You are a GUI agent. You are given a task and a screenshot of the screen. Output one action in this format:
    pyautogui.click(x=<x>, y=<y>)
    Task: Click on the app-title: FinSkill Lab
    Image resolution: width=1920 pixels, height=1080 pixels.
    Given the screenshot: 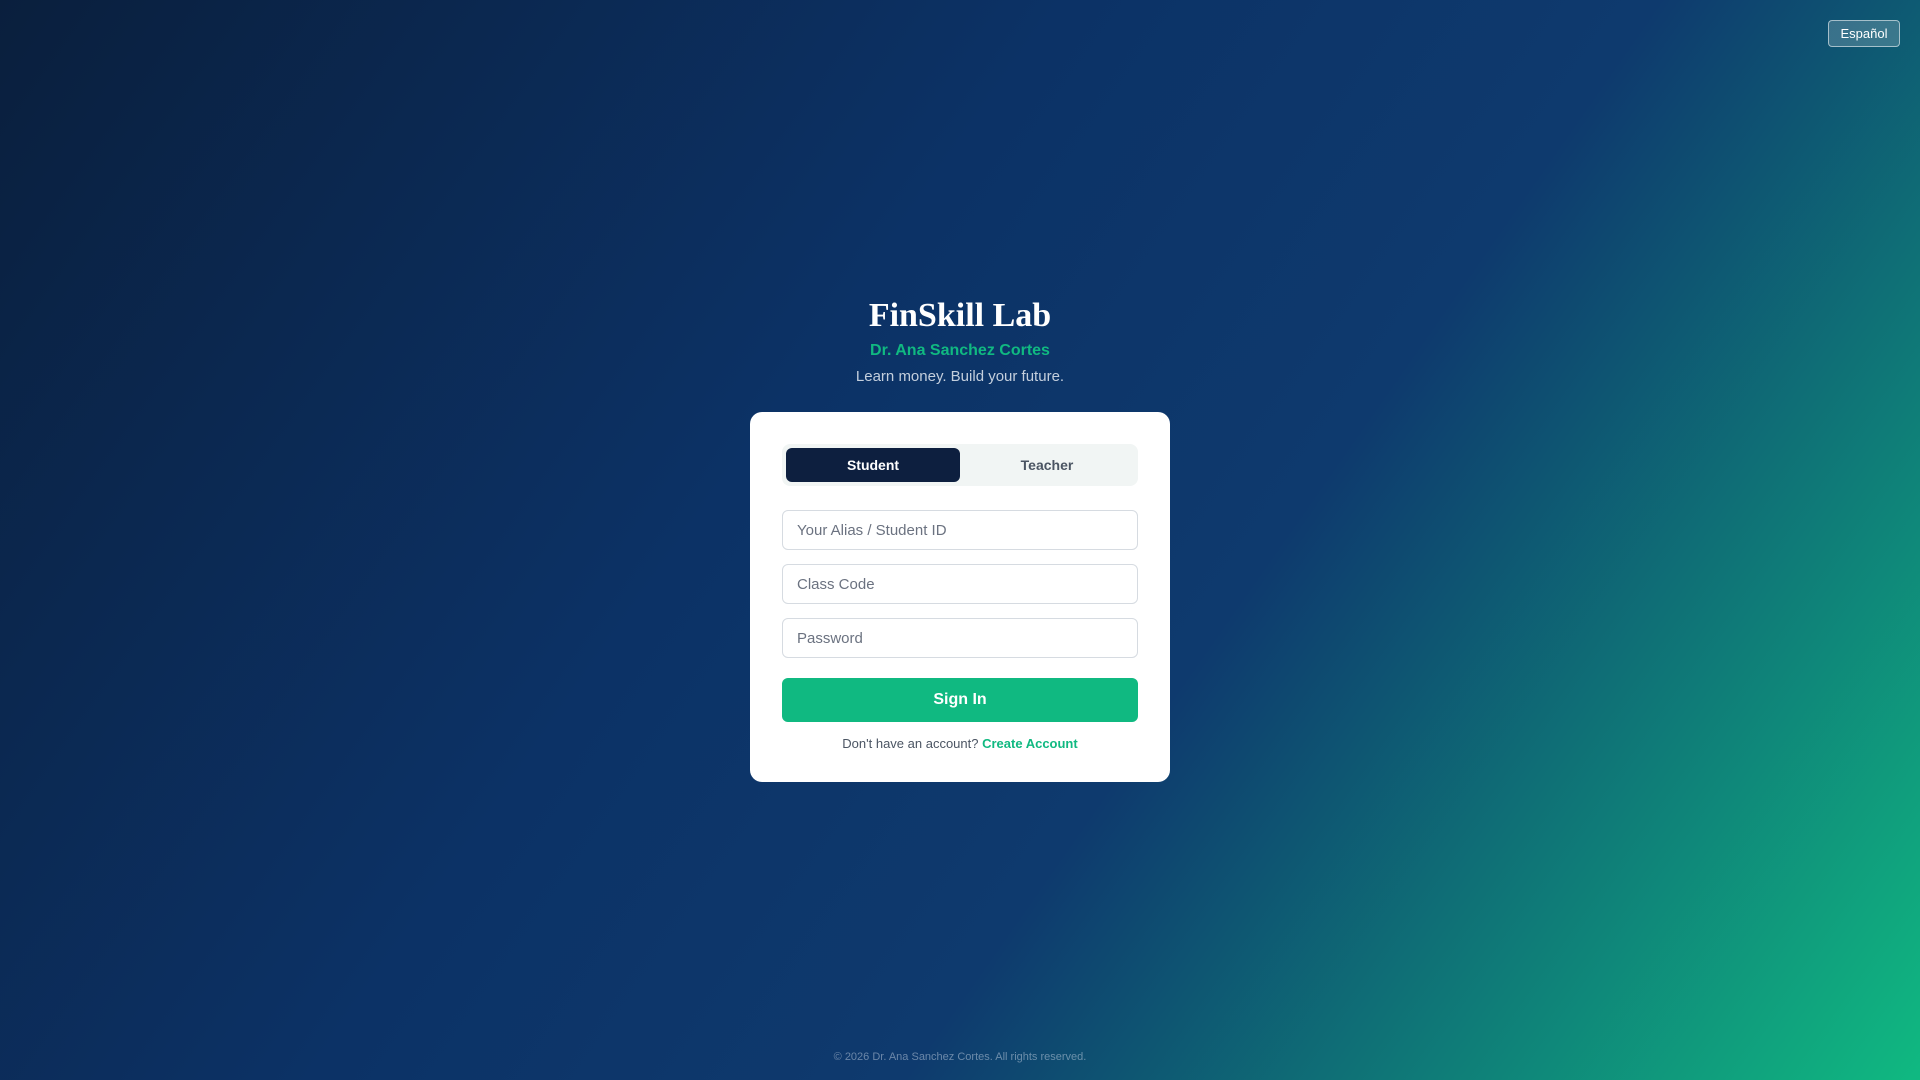 What is the action you would take?
    pyautogui.click(x=960, y=315)
    